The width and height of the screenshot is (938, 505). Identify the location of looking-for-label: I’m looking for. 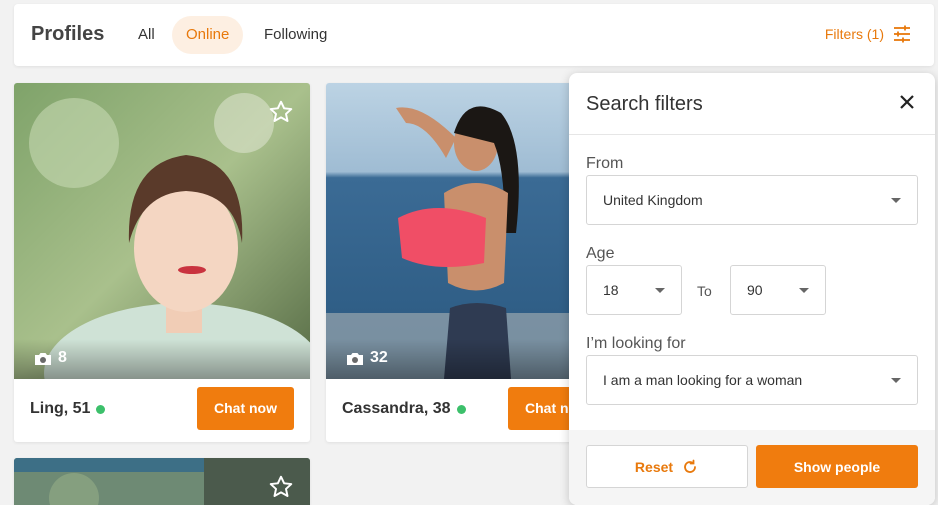
(636, 343).